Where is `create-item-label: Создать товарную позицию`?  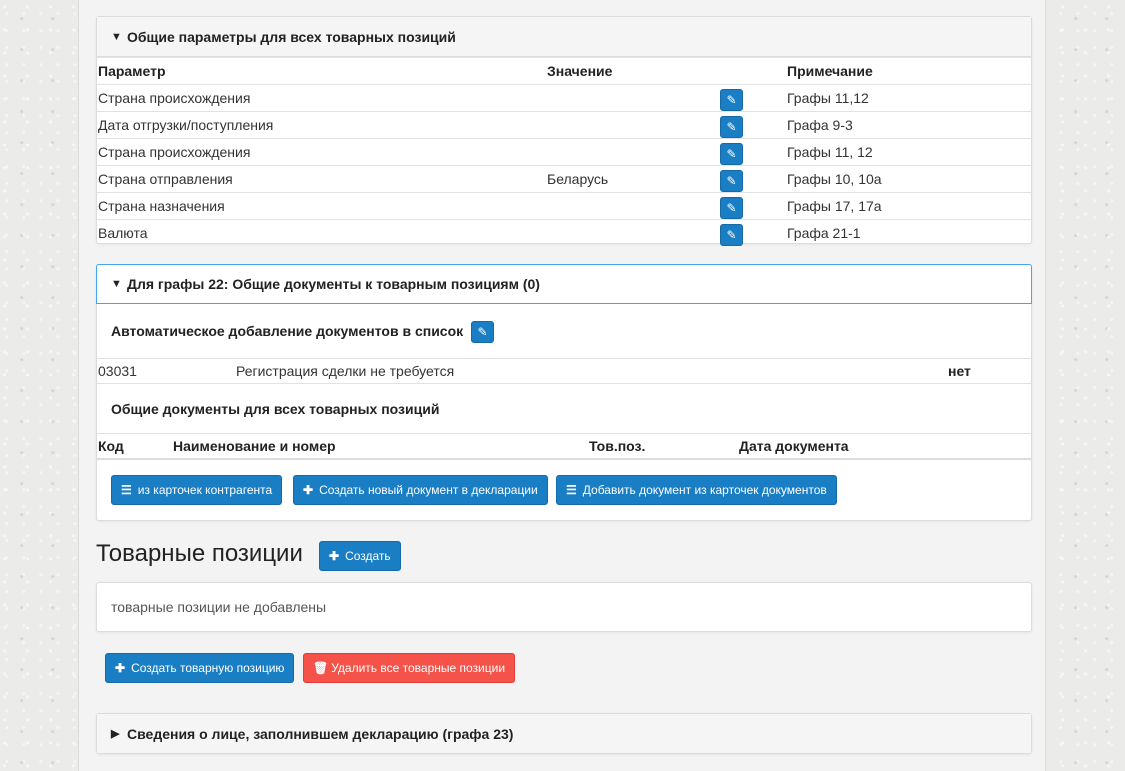
create-item-label: Создать товарную позицию is located at coordinates (208, 668).